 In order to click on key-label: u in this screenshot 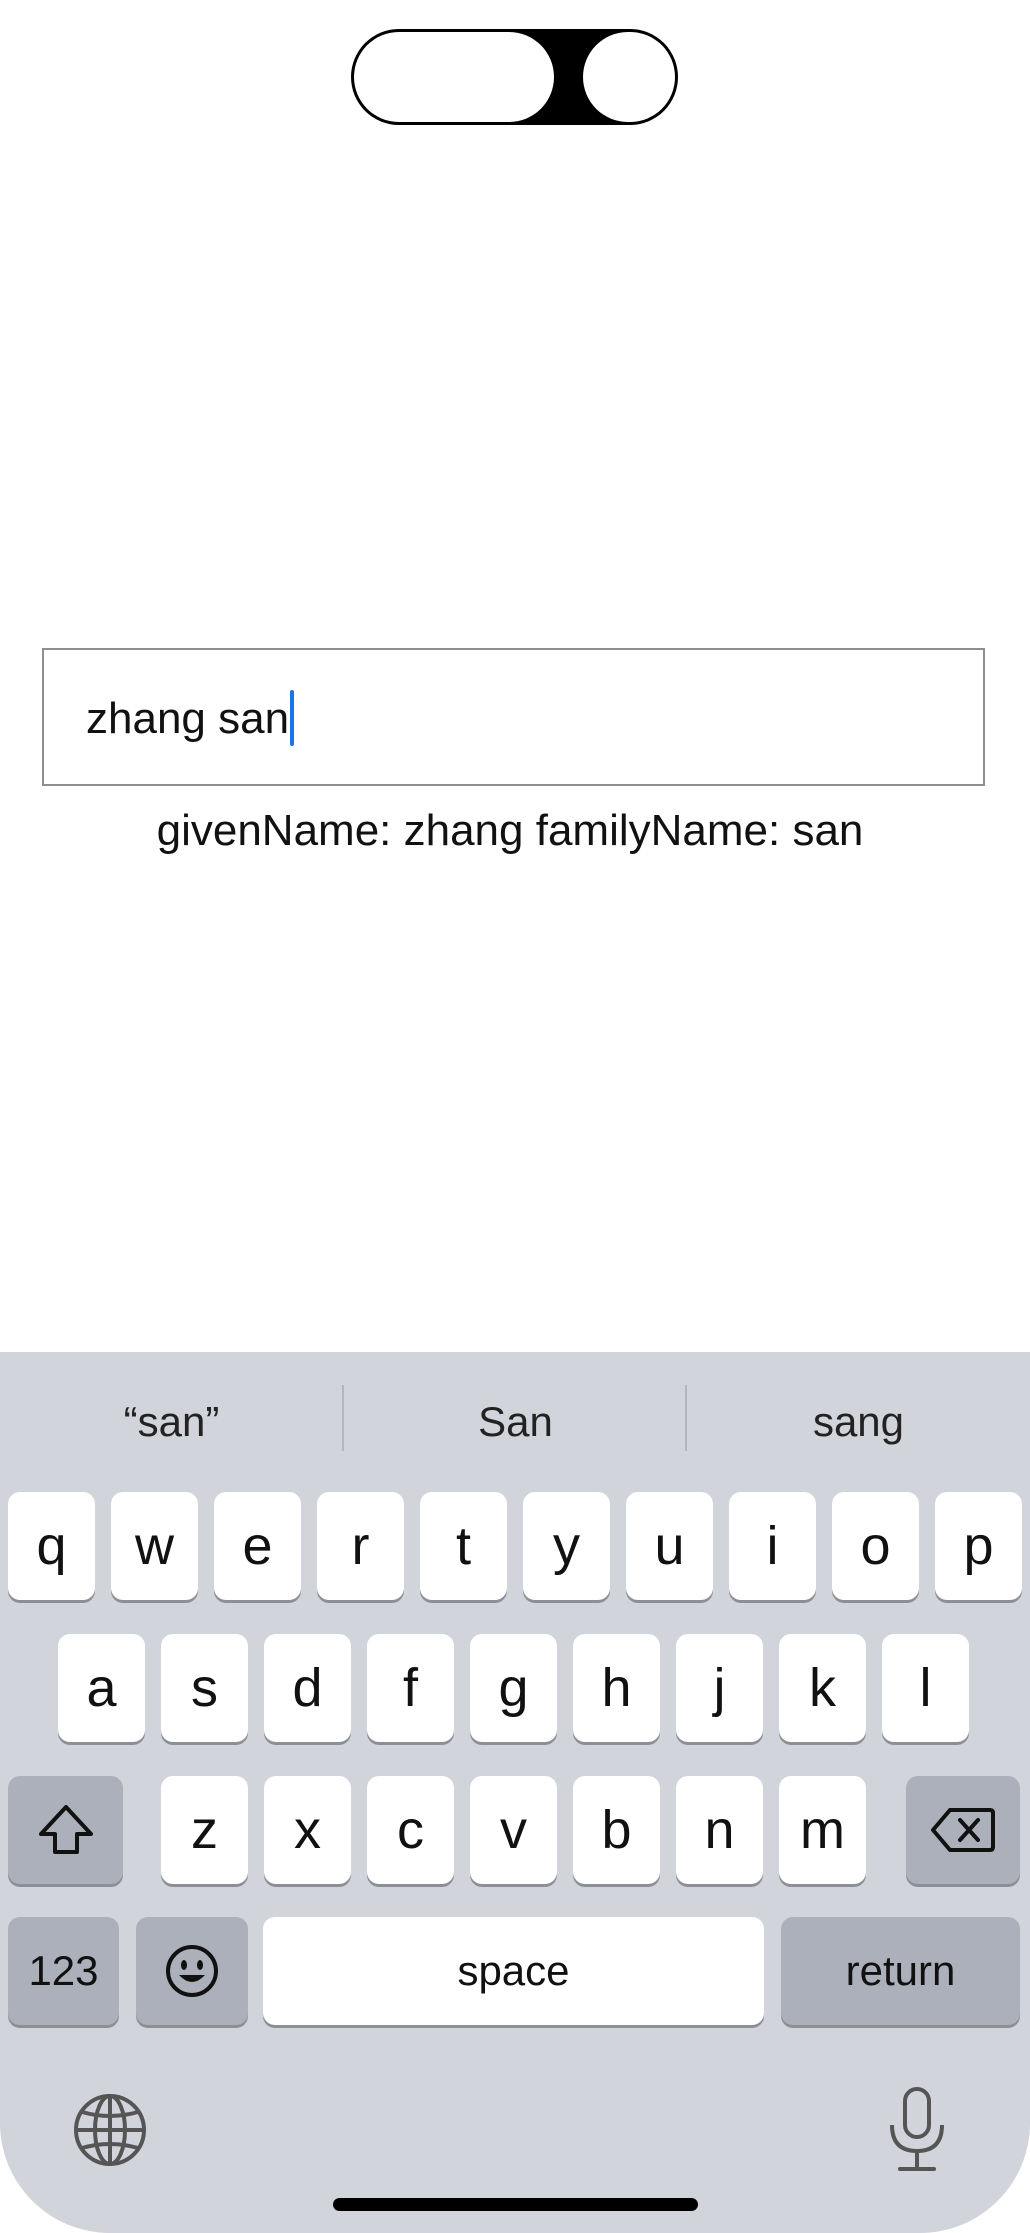, I will do `click(669, 1546)`.